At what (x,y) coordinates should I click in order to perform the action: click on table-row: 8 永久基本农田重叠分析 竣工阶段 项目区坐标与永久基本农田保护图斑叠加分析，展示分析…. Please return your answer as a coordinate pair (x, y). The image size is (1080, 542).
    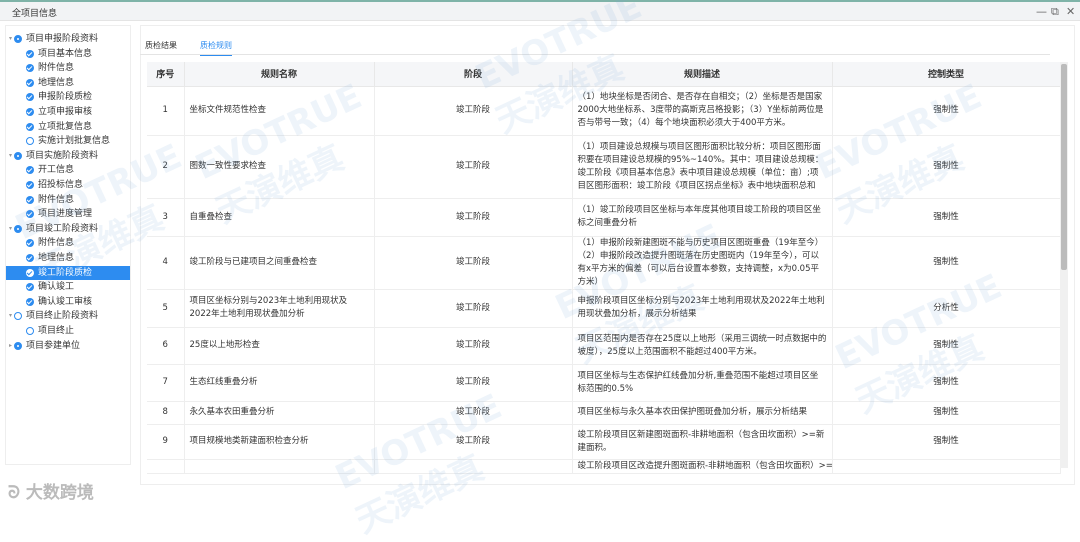
    Looking at the image, I should click on (604, 413).